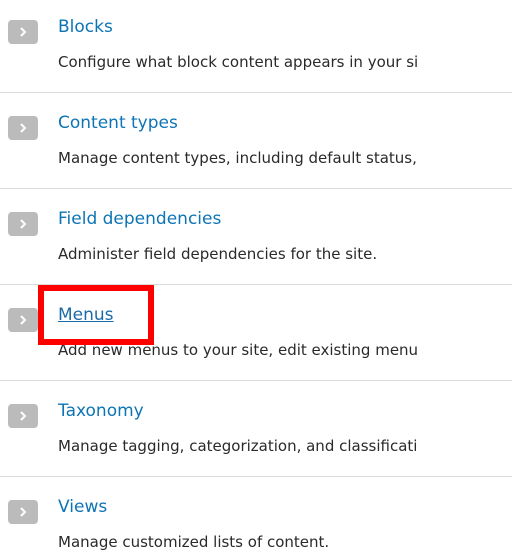 The height and width of the screenshot is (560, 512). What do you see at coordinates (194, 542) in the screenshot?
I see `item-description: Manage customized lists of content.` at bounding box center [194, 542].